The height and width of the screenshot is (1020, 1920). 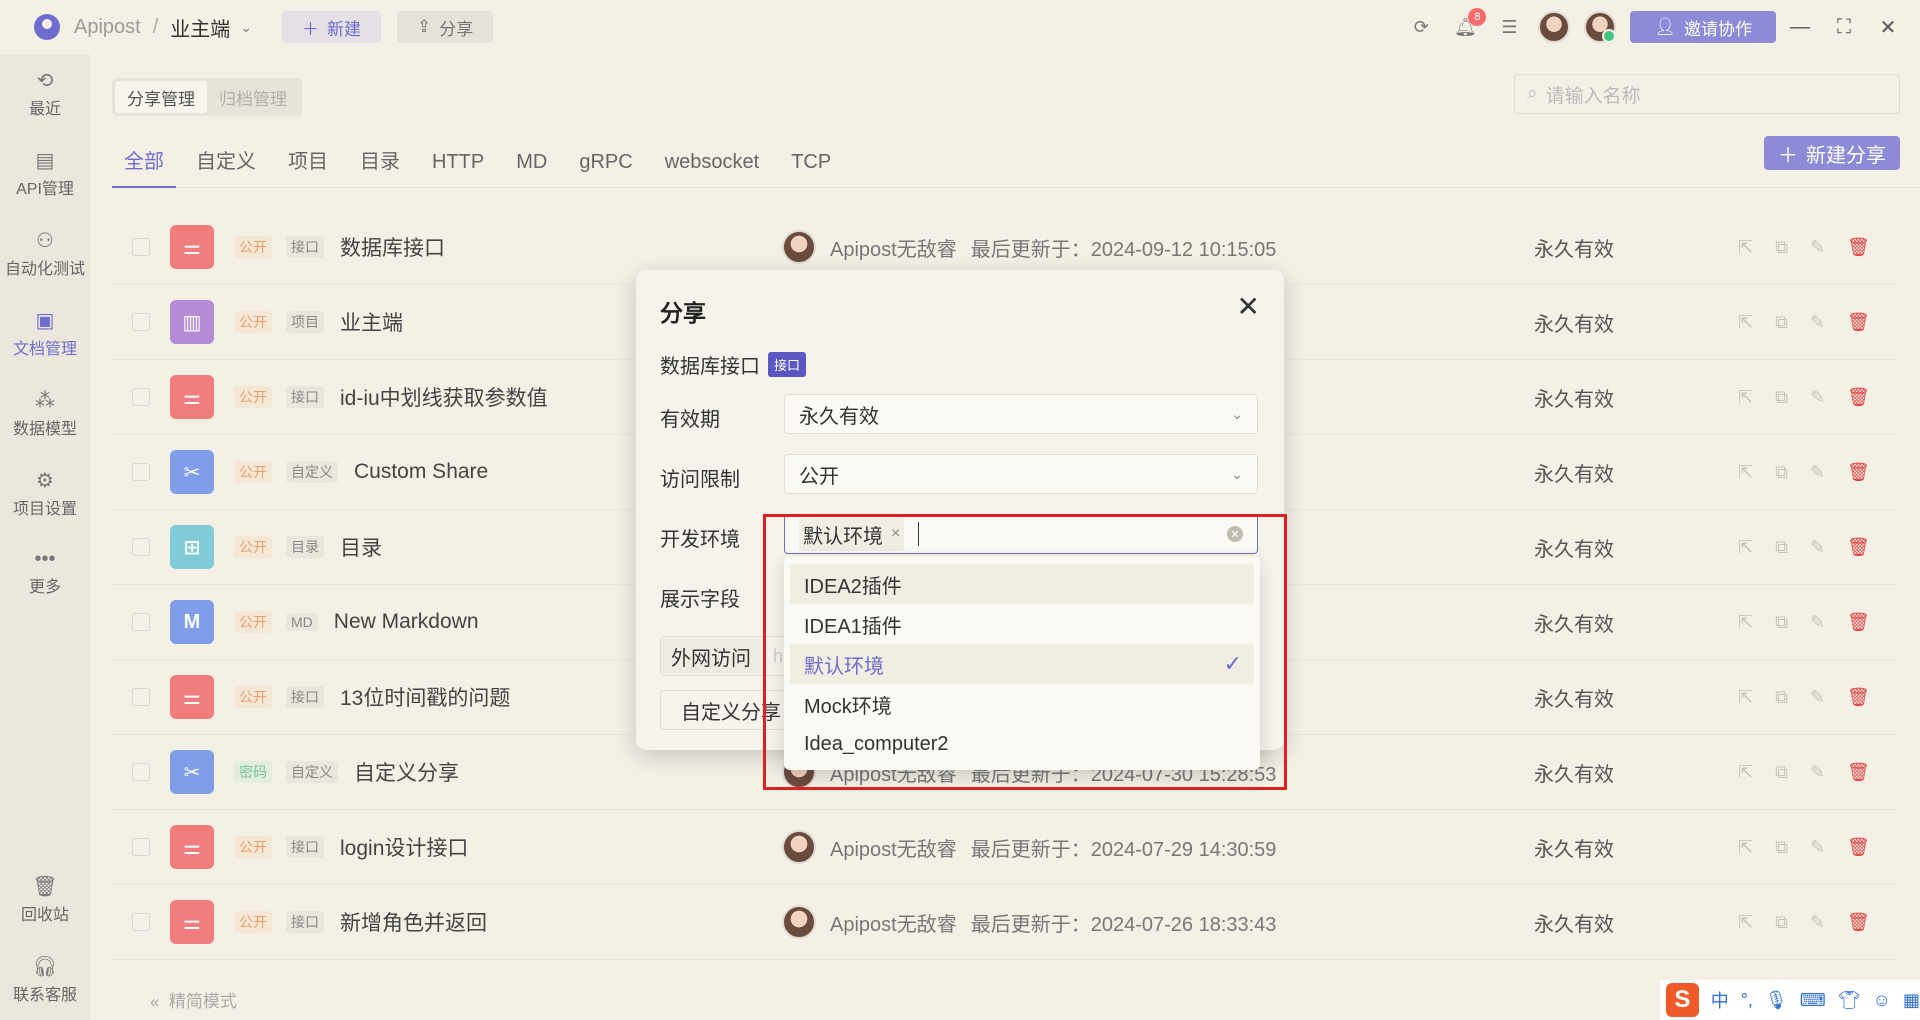 I want to click on new-share-button: ＋ 新建分享, so click(x=1832, y=153).